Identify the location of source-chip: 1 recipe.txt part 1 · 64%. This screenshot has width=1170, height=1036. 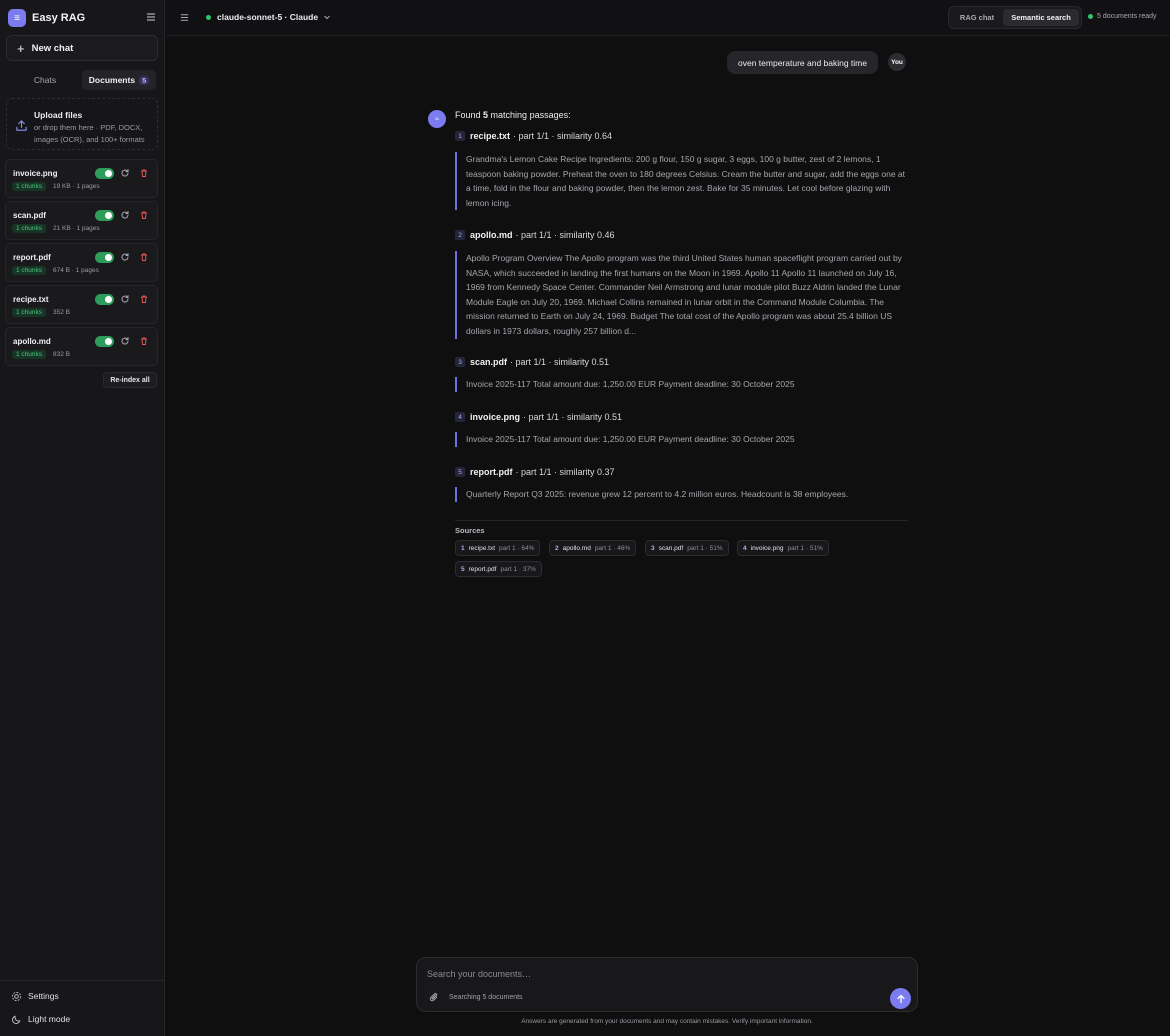
(498, 548).